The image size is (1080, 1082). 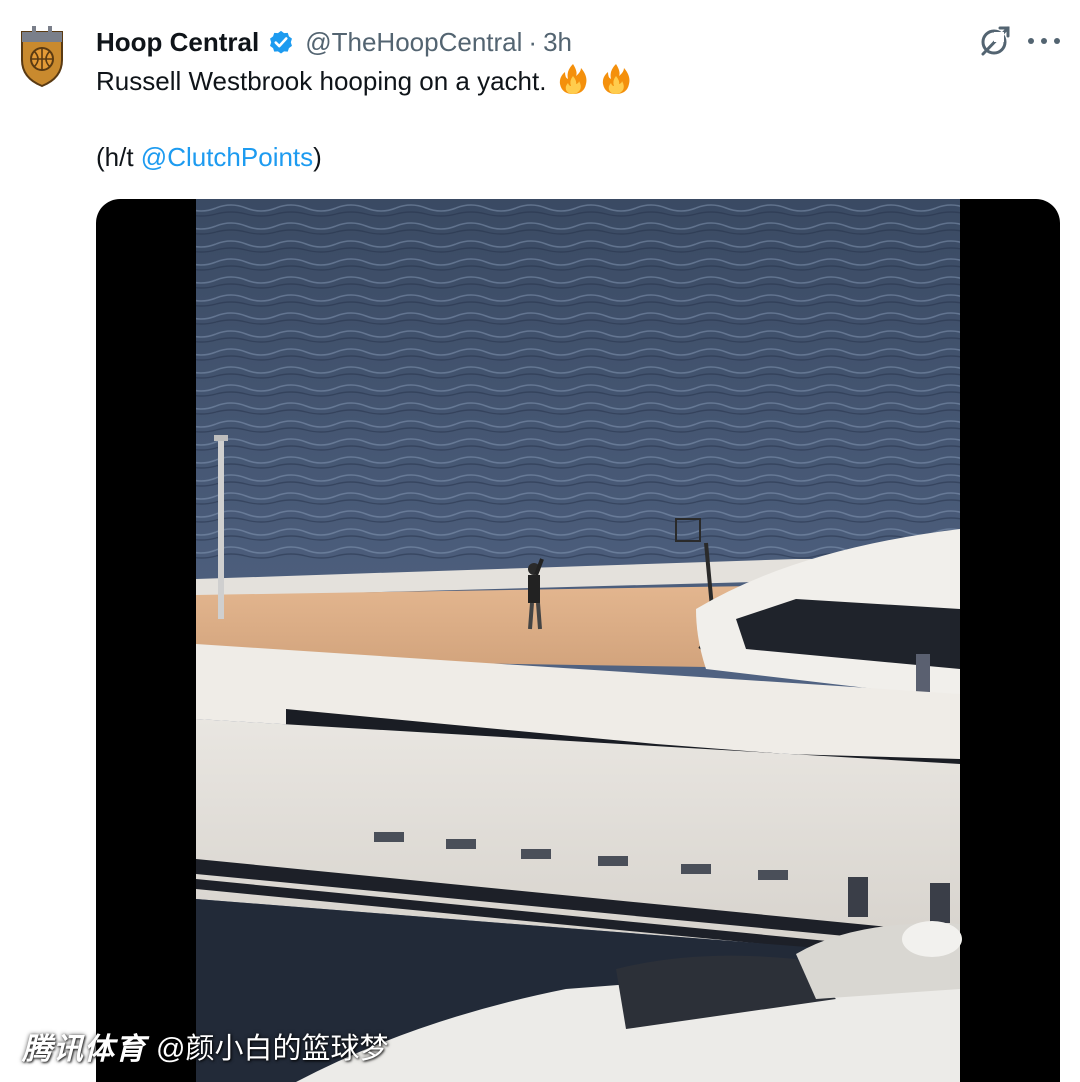 I want to click on watermark: 腾讯体育 @颜小白的篮球梦, so click(x=205, y=1046).